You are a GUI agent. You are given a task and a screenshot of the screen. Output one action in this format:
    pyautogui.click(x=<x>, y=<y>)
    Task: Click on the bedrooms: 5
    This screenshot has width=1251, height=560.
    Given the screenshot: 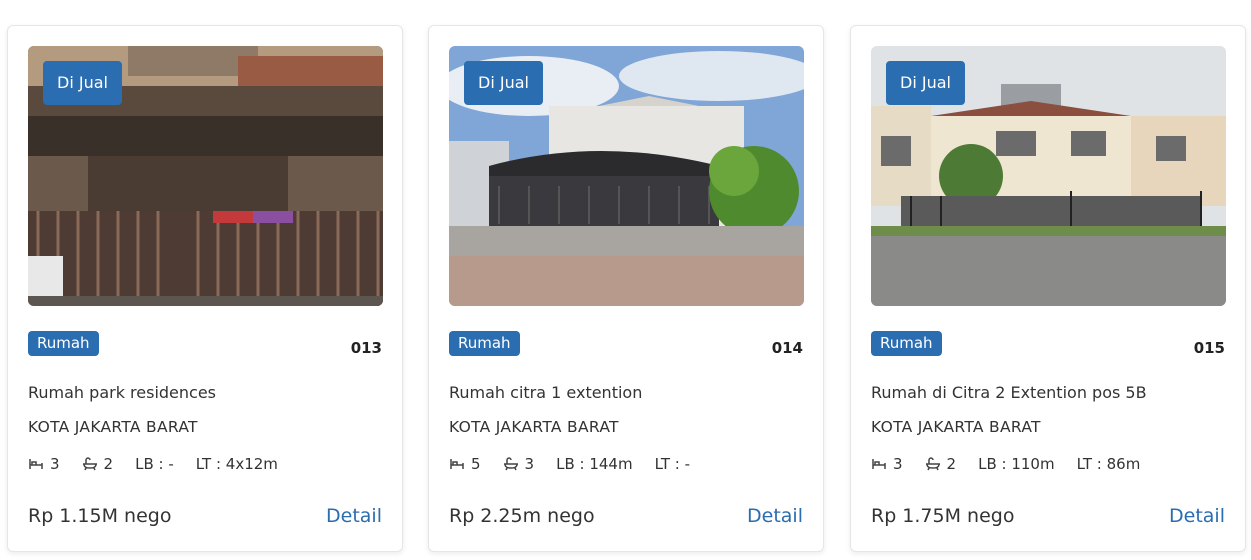 What is the action you would take?
    pyautogui.click(x=465, y=464)
    